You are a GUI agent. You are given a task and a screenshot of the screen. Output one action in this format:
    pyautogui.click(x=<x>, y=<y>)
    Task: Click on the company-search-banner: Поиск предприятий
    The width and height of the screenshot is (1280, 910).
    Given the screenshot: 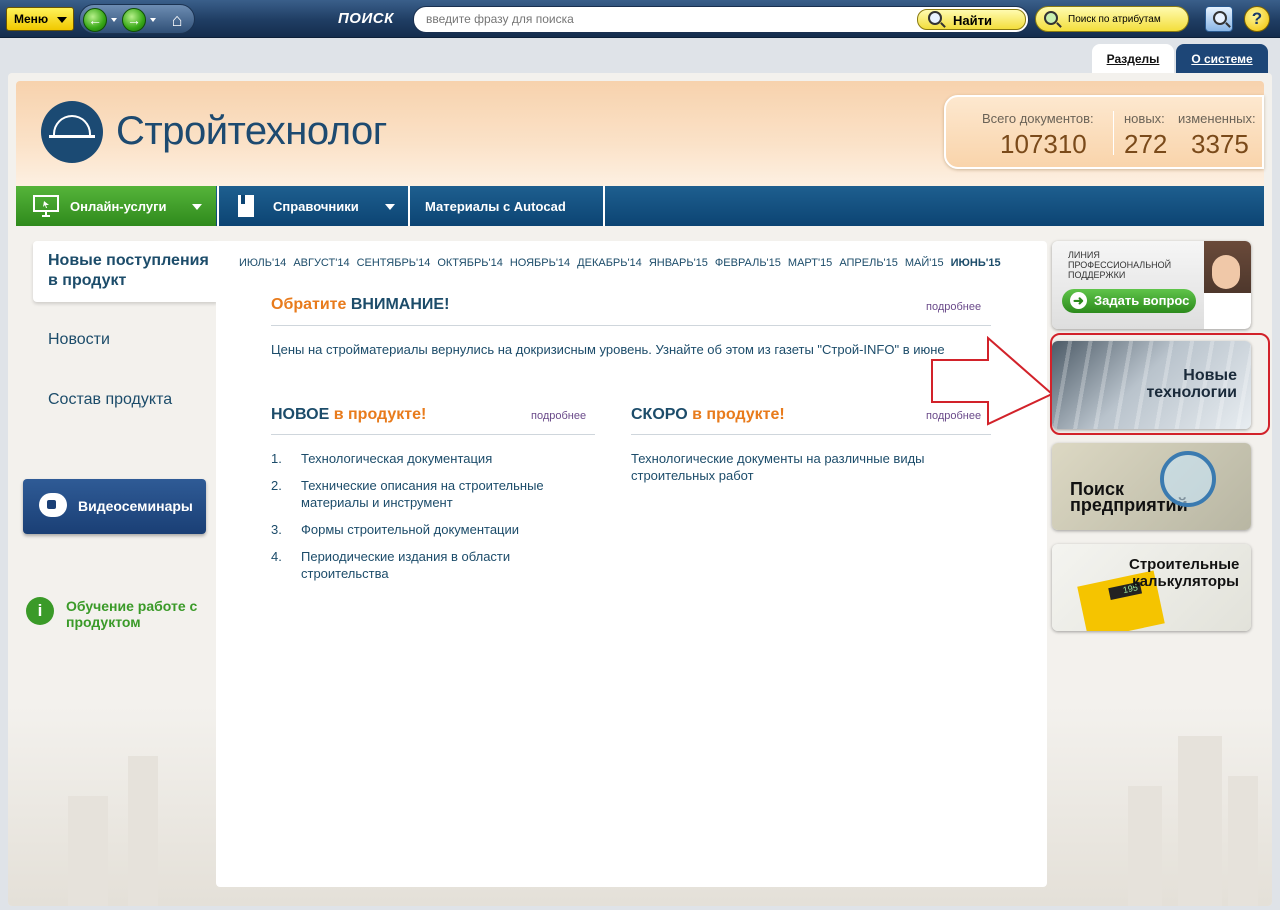 What is the action you would take?
    pyautogui.click(x=1151, y=486)
    